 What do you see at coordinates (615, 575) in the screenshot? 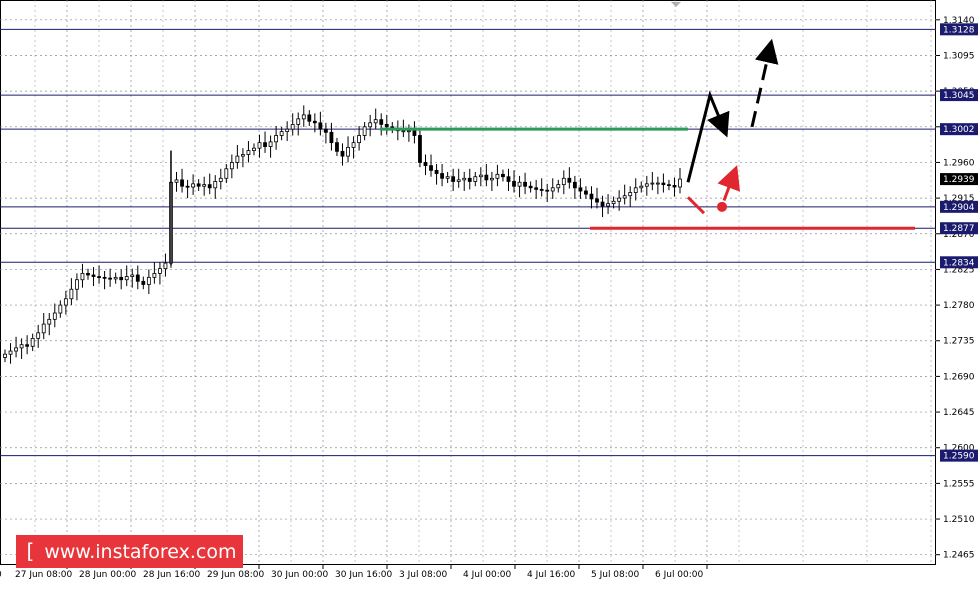
I see `x-tick-label: 5 Jul 08:00` at bounding box center [615, 575].